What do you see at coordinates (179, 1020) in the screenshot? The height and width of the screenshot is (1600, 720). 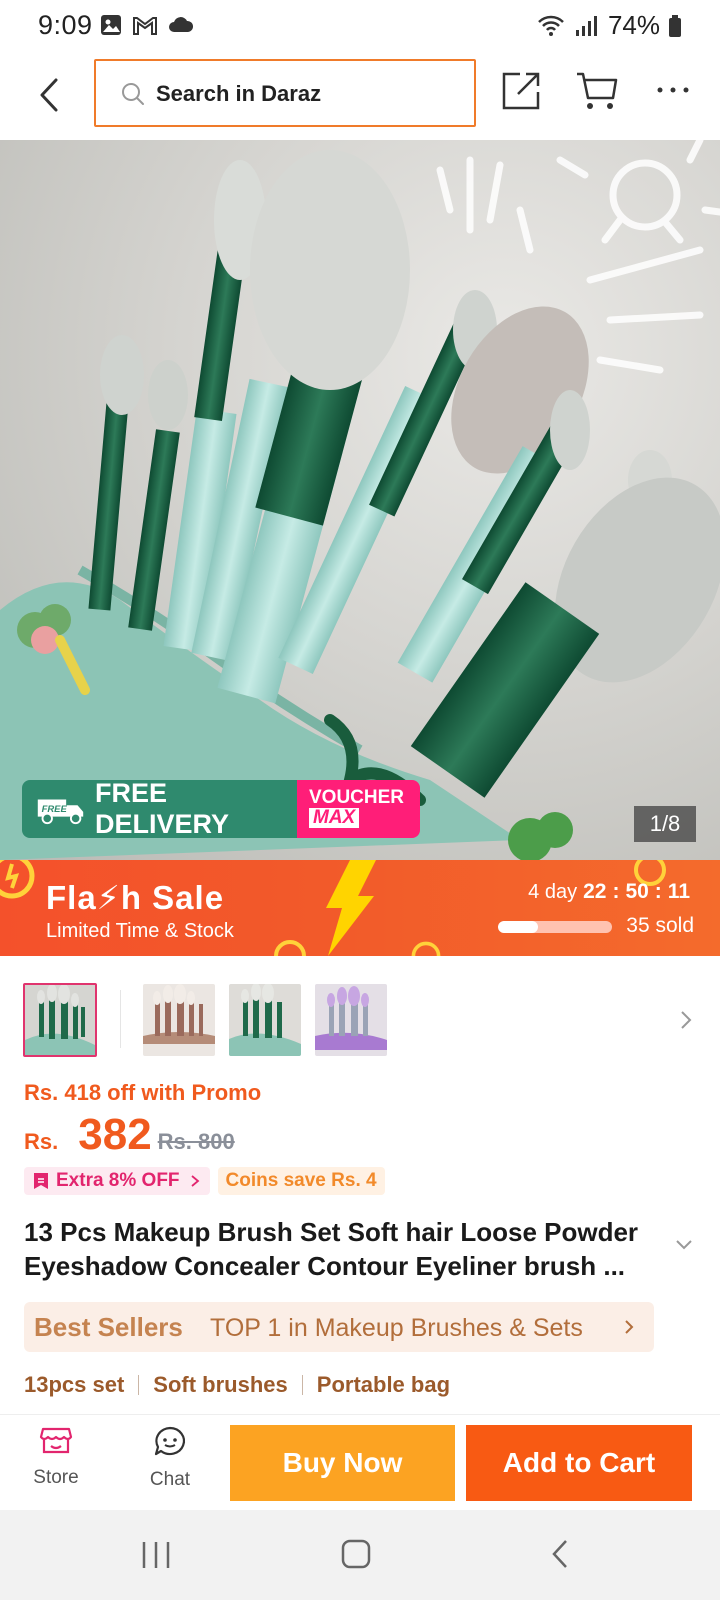 I see `thumbnail-rose-brush-set` at bounding box center [179, 1020].